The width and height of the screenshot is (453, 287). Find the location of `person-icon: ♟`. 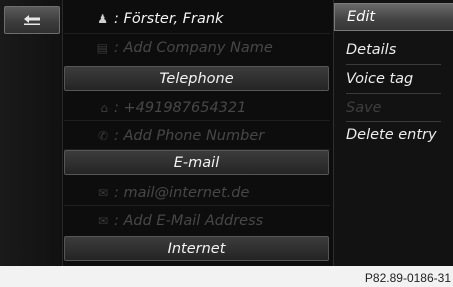

person-icon: ♟ is located at coordinates (102, 18).